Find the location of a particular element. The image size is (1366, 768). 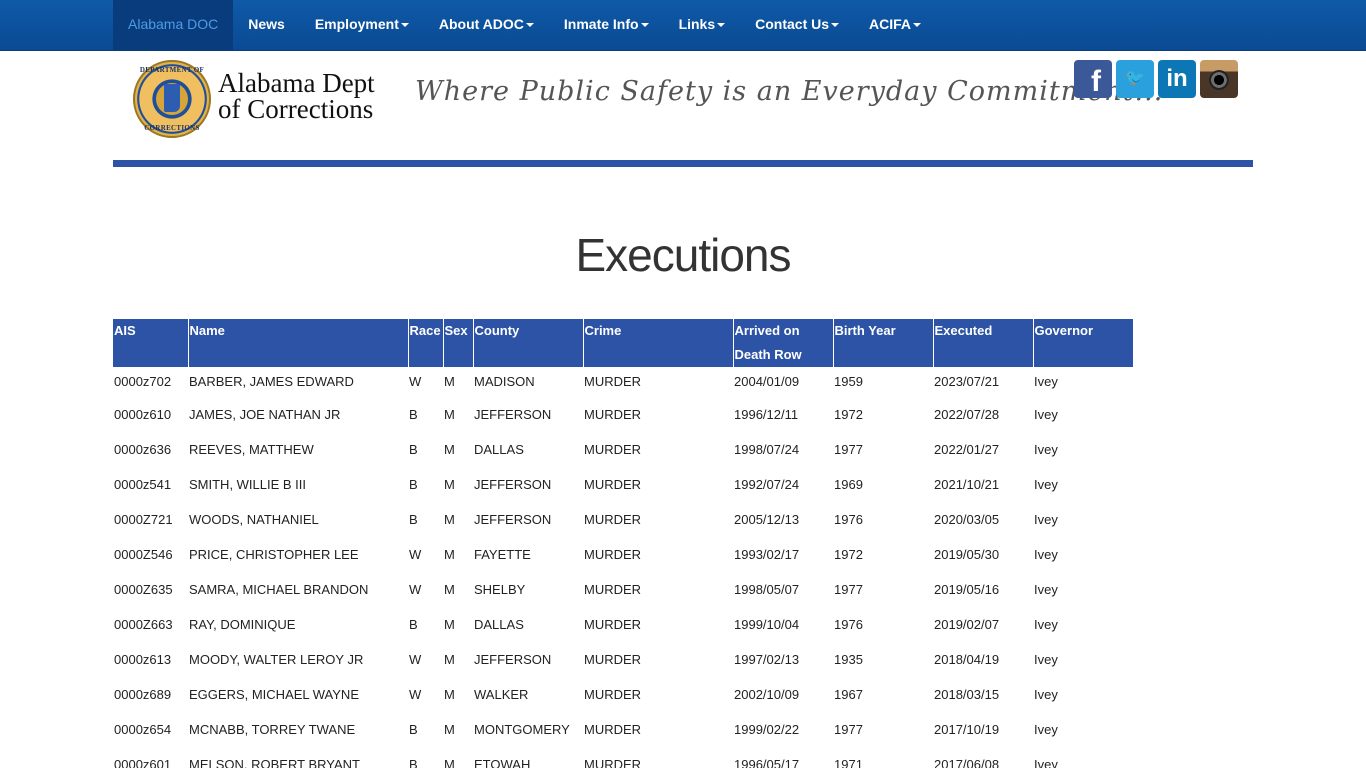

nav-item-label: Contact Us is located at coordinates (792, 24).